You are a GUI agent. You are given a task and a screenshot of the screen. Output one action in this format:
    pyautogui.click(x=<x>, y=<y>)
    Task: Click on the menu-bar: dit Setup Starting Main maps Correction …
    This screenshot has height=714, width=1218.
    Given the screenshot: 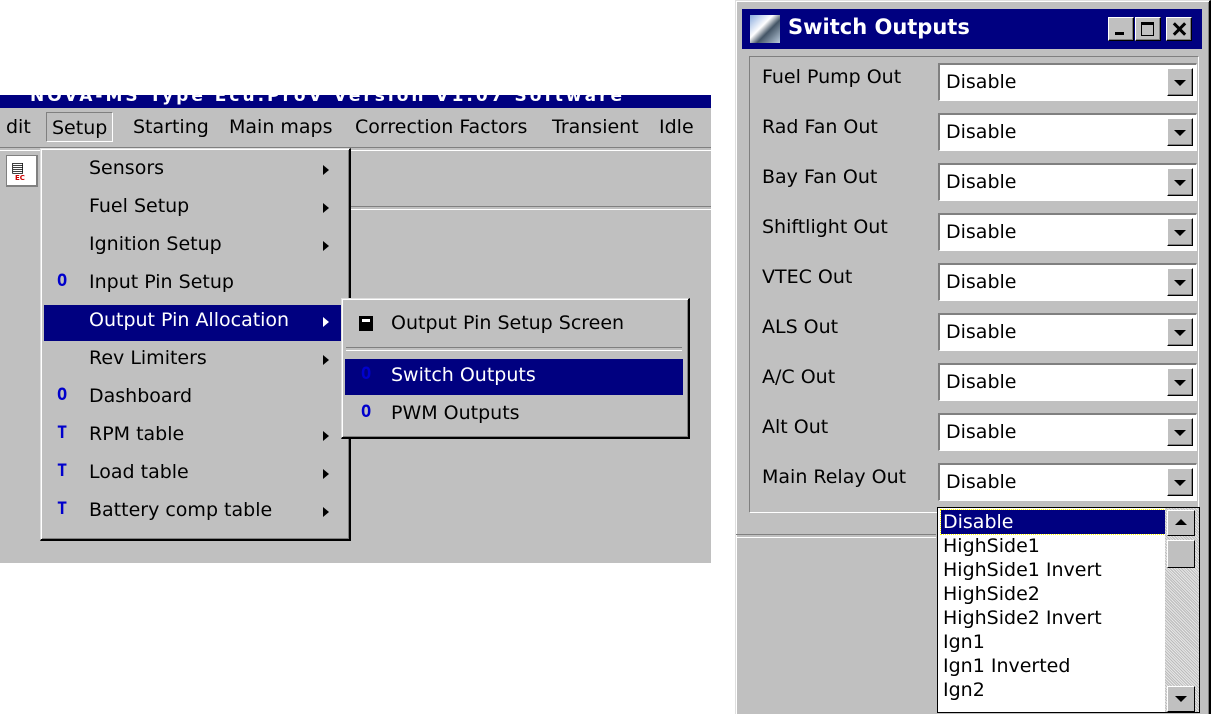 What is the action you would take?
    pyautogui.click(x=355, y=127)
    